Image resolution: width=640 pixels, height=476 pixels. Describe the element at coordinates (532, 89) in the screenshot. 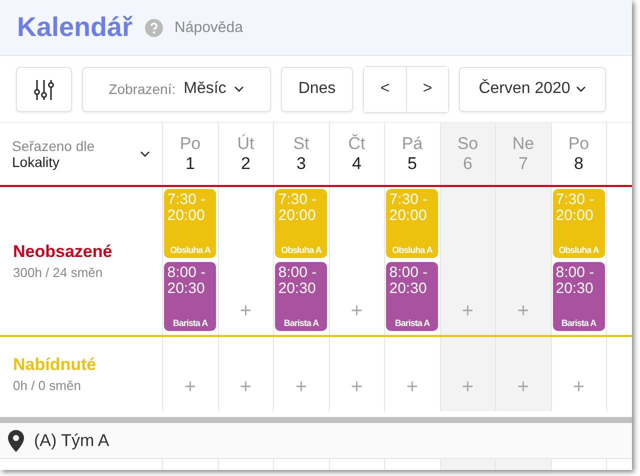

I see `month-dropdown: Červen 2020` at that location.